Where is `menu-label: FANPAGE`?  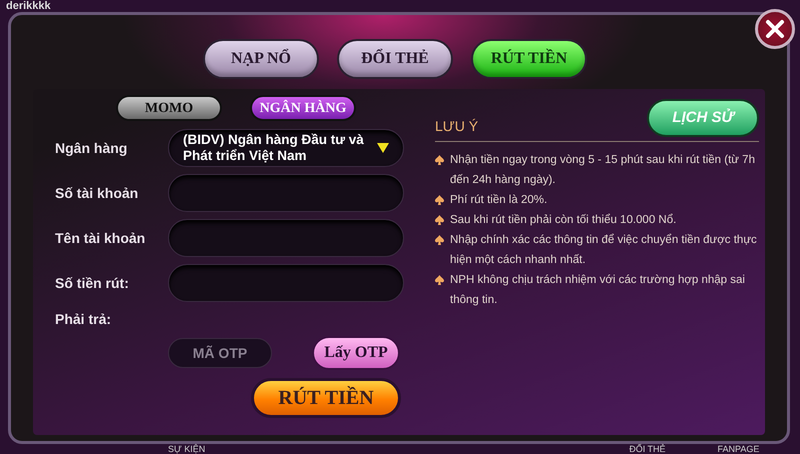 menu-label: FANPAGE is located at coordinates (739, 449).